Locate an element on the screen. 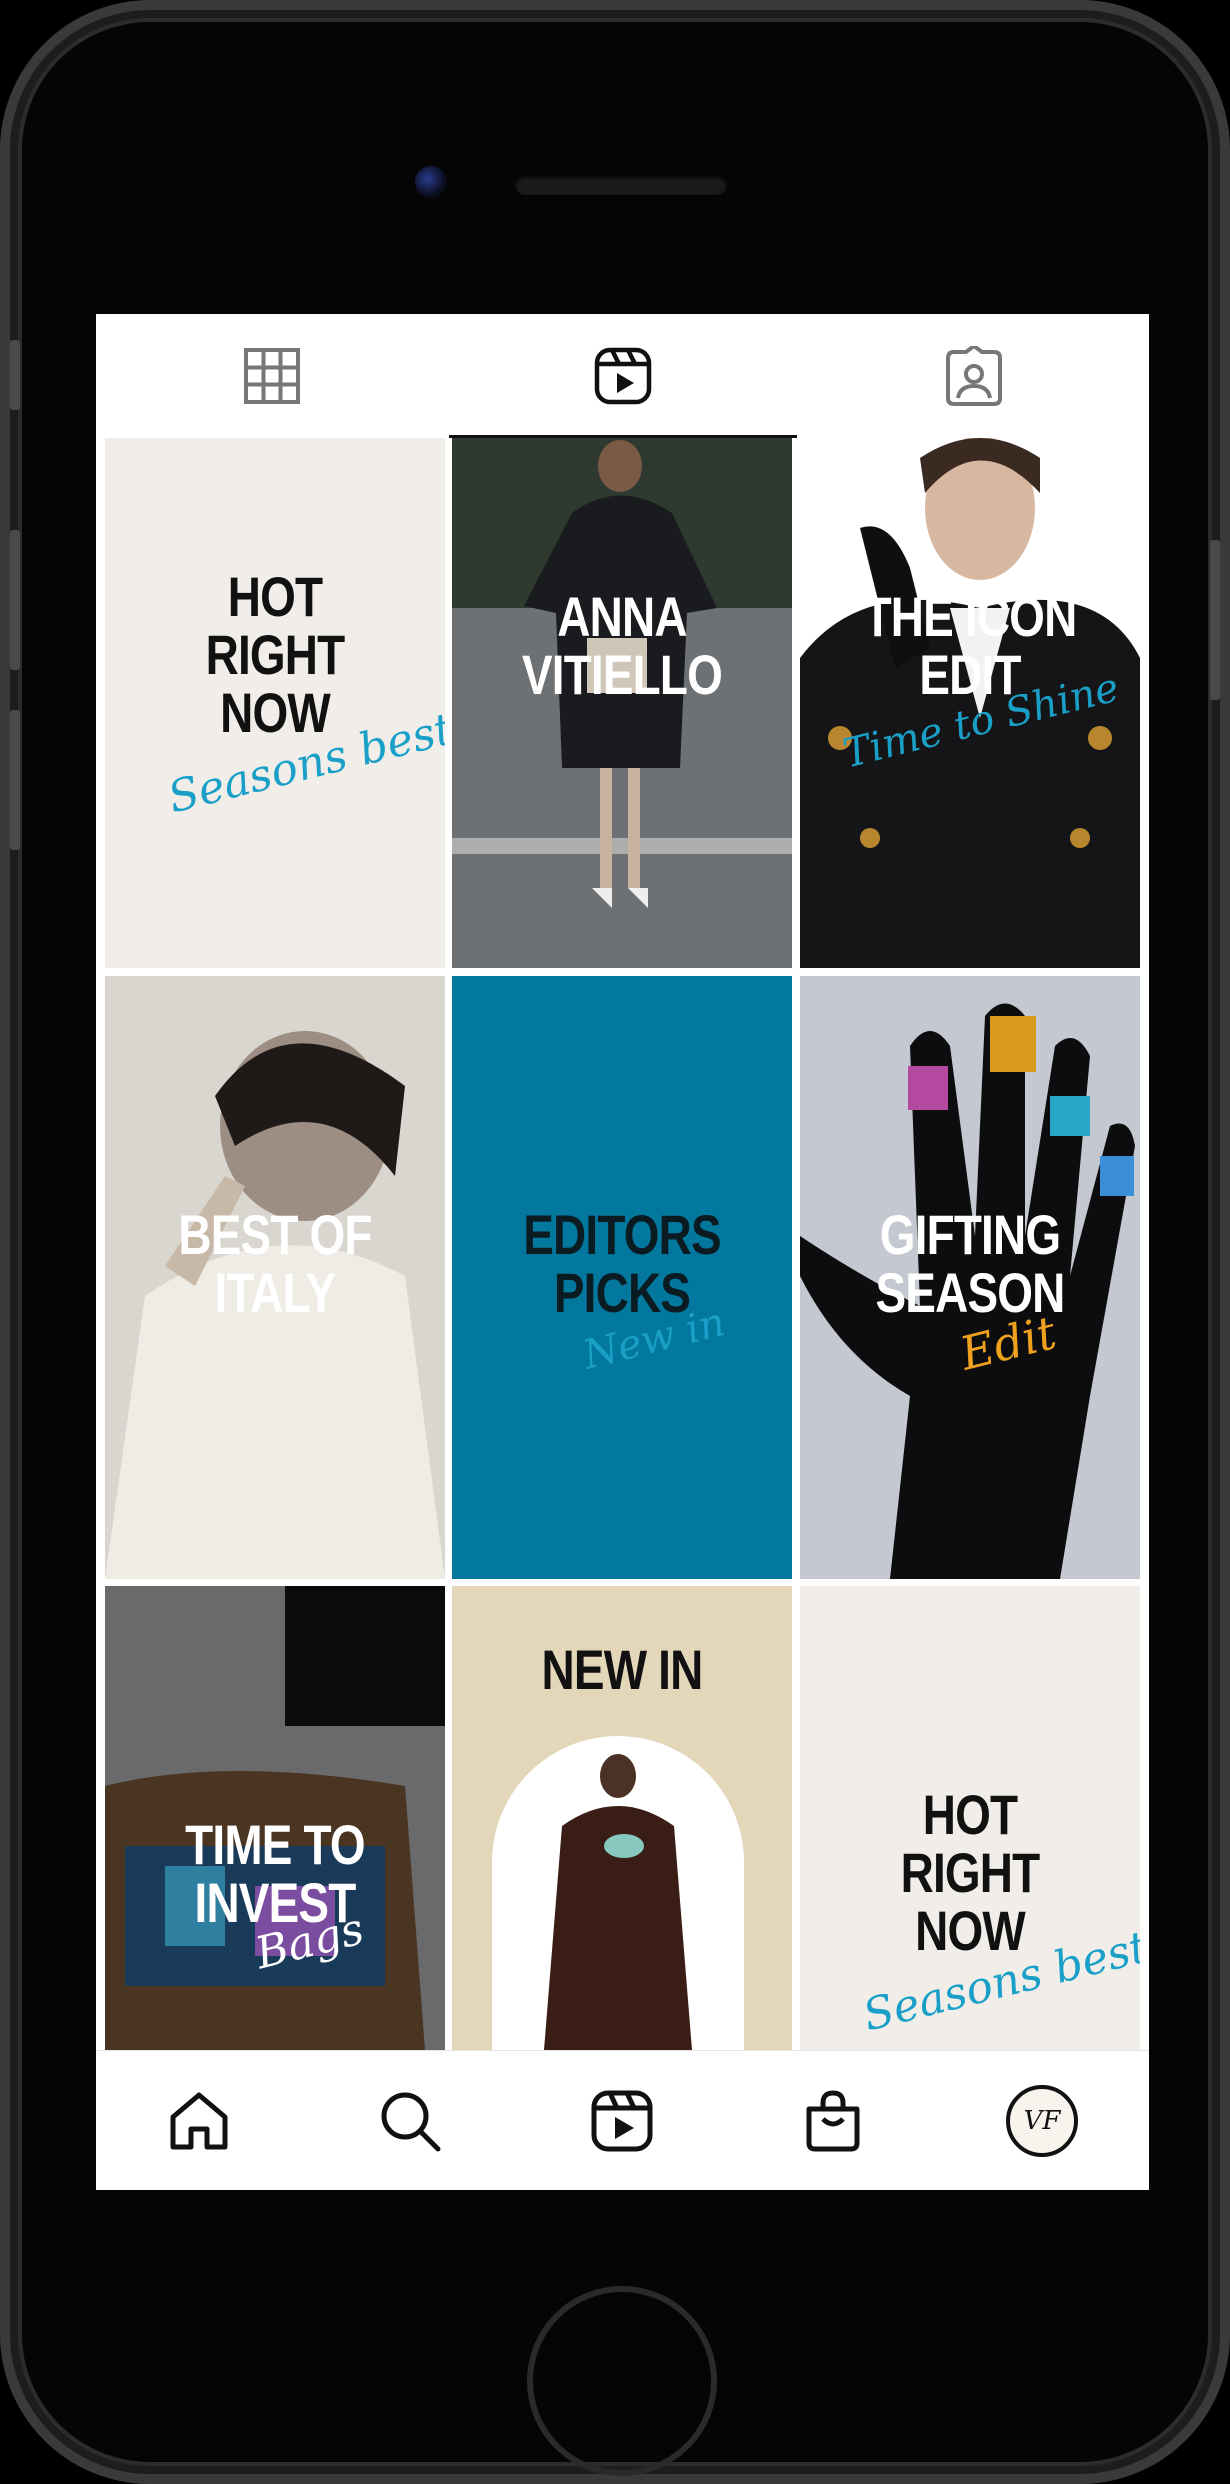  reel-tile-gifting-season: GIFTING SEASON Edit is located at coordinates (970, 1277).